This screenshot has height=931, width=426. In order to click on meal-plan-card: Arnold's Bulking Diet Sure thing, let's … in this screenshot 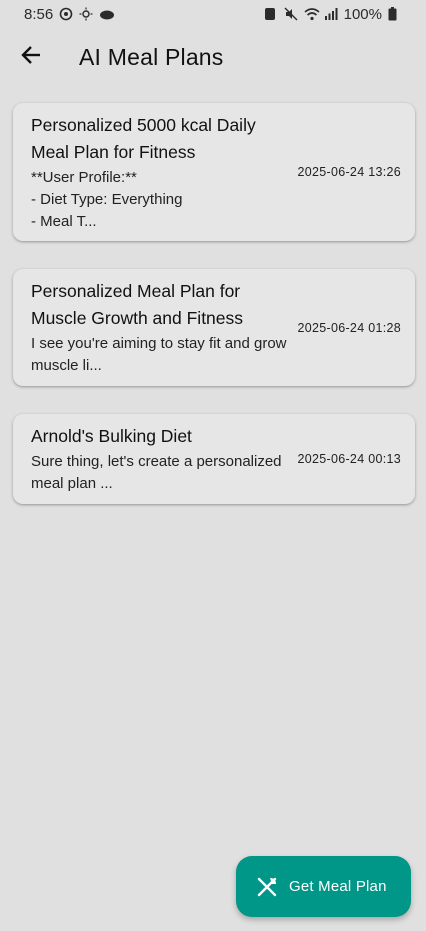, I will do `click(214, 459)`.